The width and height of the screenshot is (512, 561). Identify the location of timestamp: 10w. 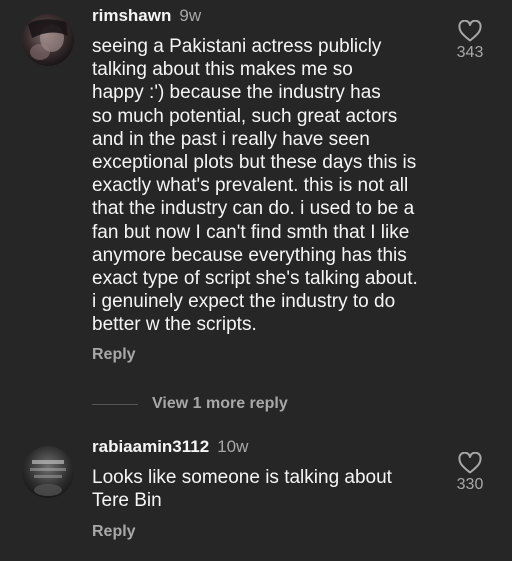
(233, 446).